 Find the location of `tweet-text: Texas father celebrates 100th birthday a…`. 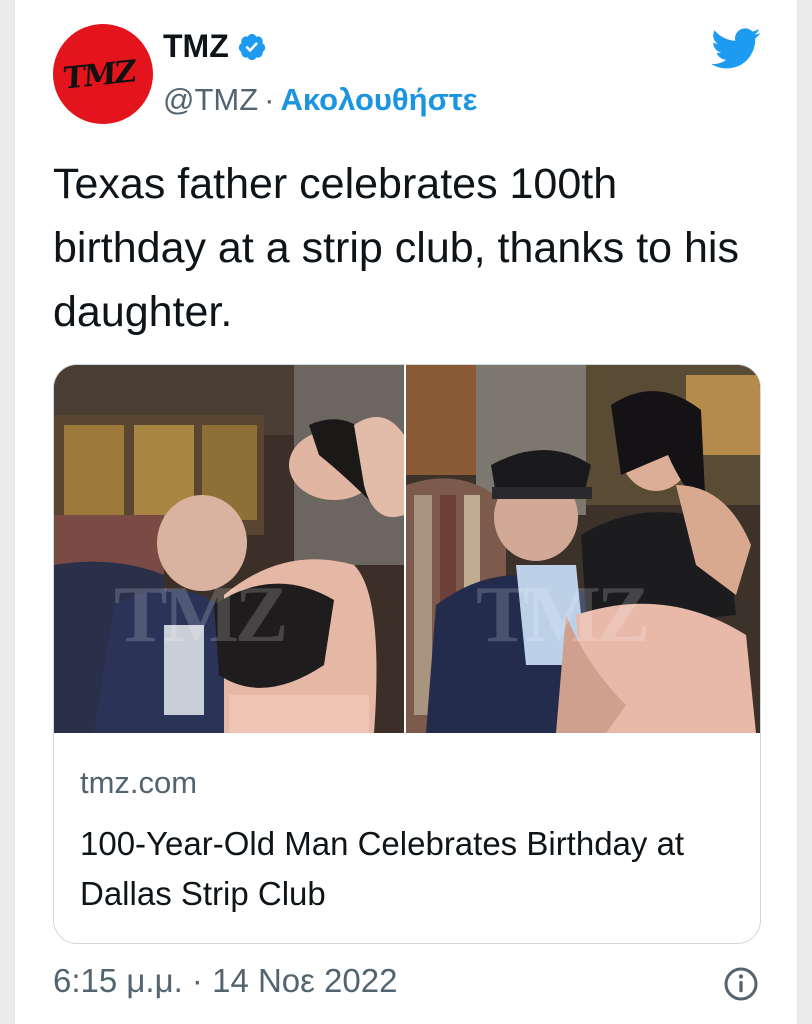

tweet-text: Texas father celebrates 100th birthday a… is located at coordinates (396, 248).